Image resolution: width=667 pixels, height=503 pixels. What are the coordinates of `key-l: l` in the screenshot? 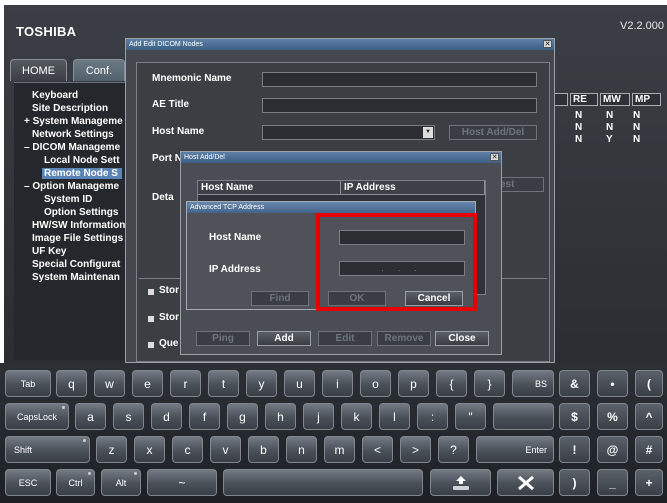 It's located at (394, 416).